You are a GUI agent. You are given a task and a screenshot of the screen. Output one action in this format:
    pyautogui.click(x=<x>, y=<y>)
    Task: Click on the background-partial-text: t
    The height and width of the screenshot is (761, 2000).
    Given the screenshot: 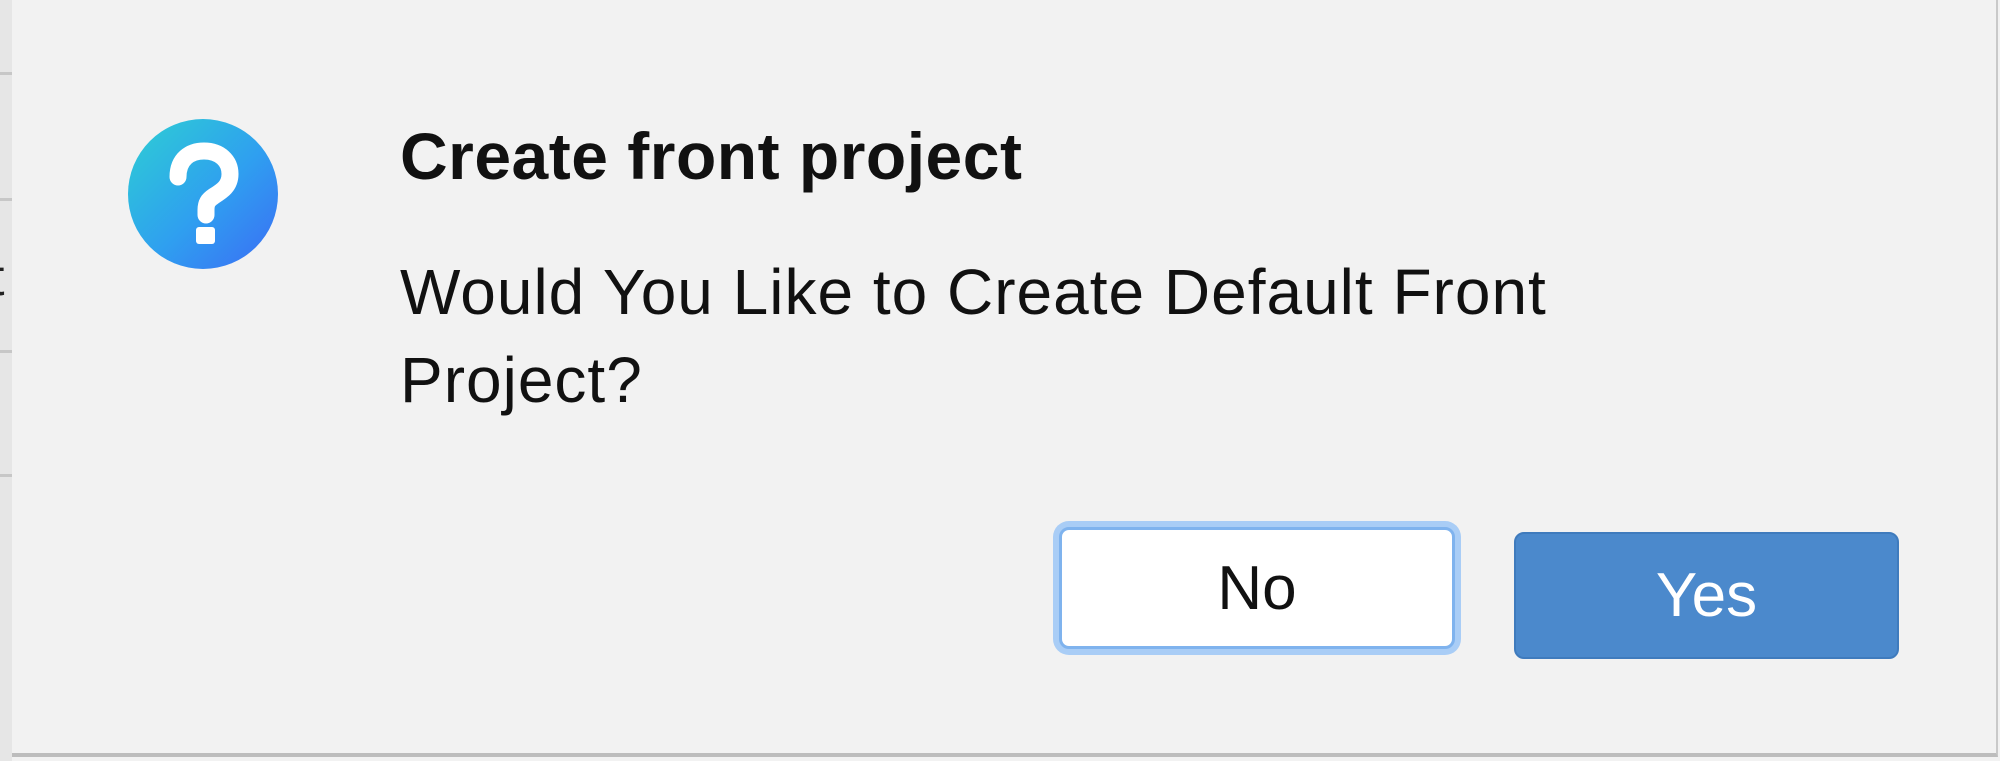 What is the action you would take?
    pyautogui.click(x=2, y=278)
    